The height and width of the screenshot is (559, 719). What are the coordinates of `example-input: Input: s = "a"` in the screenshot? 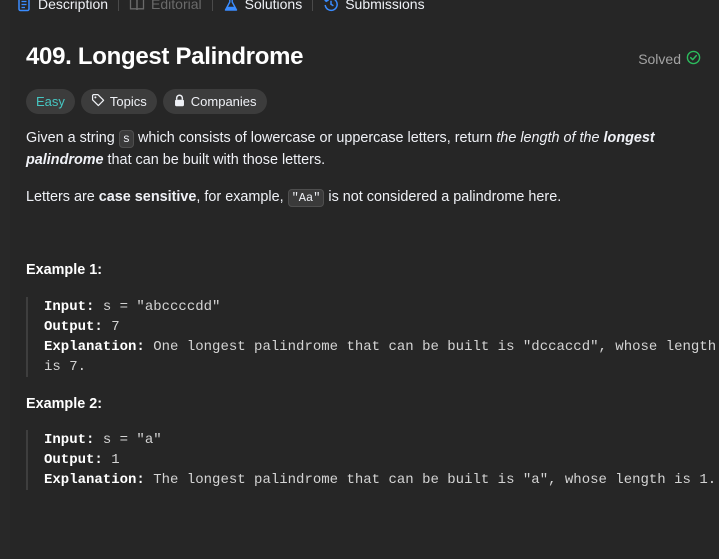 It's located at (103, 440).